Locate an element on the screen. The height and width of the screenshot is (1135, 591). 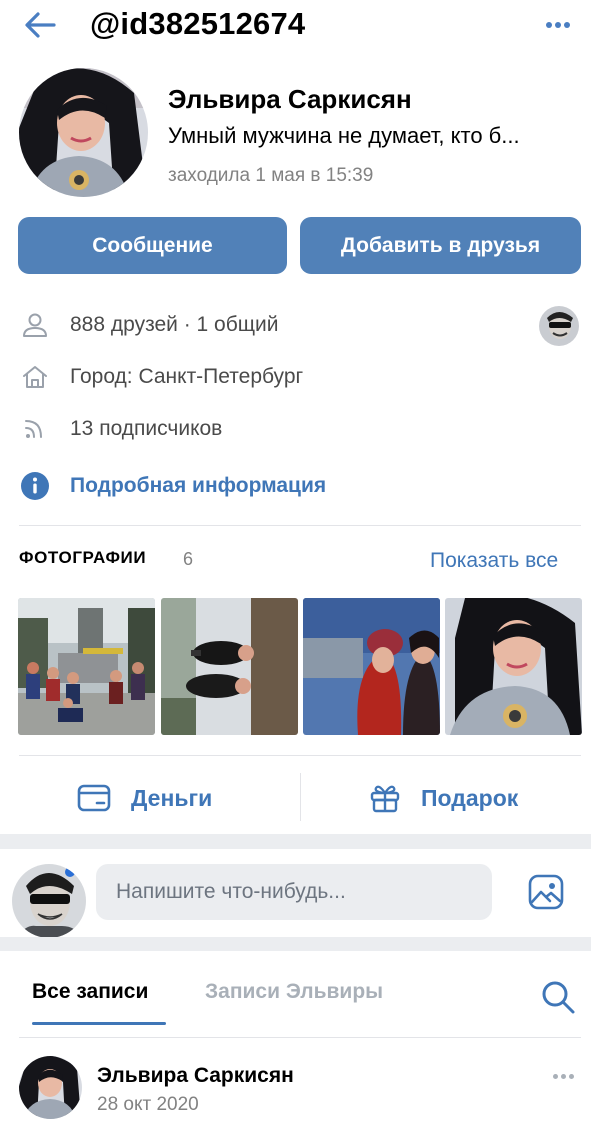
top-bar: @id382512674 is located at coordinates (295, 25).